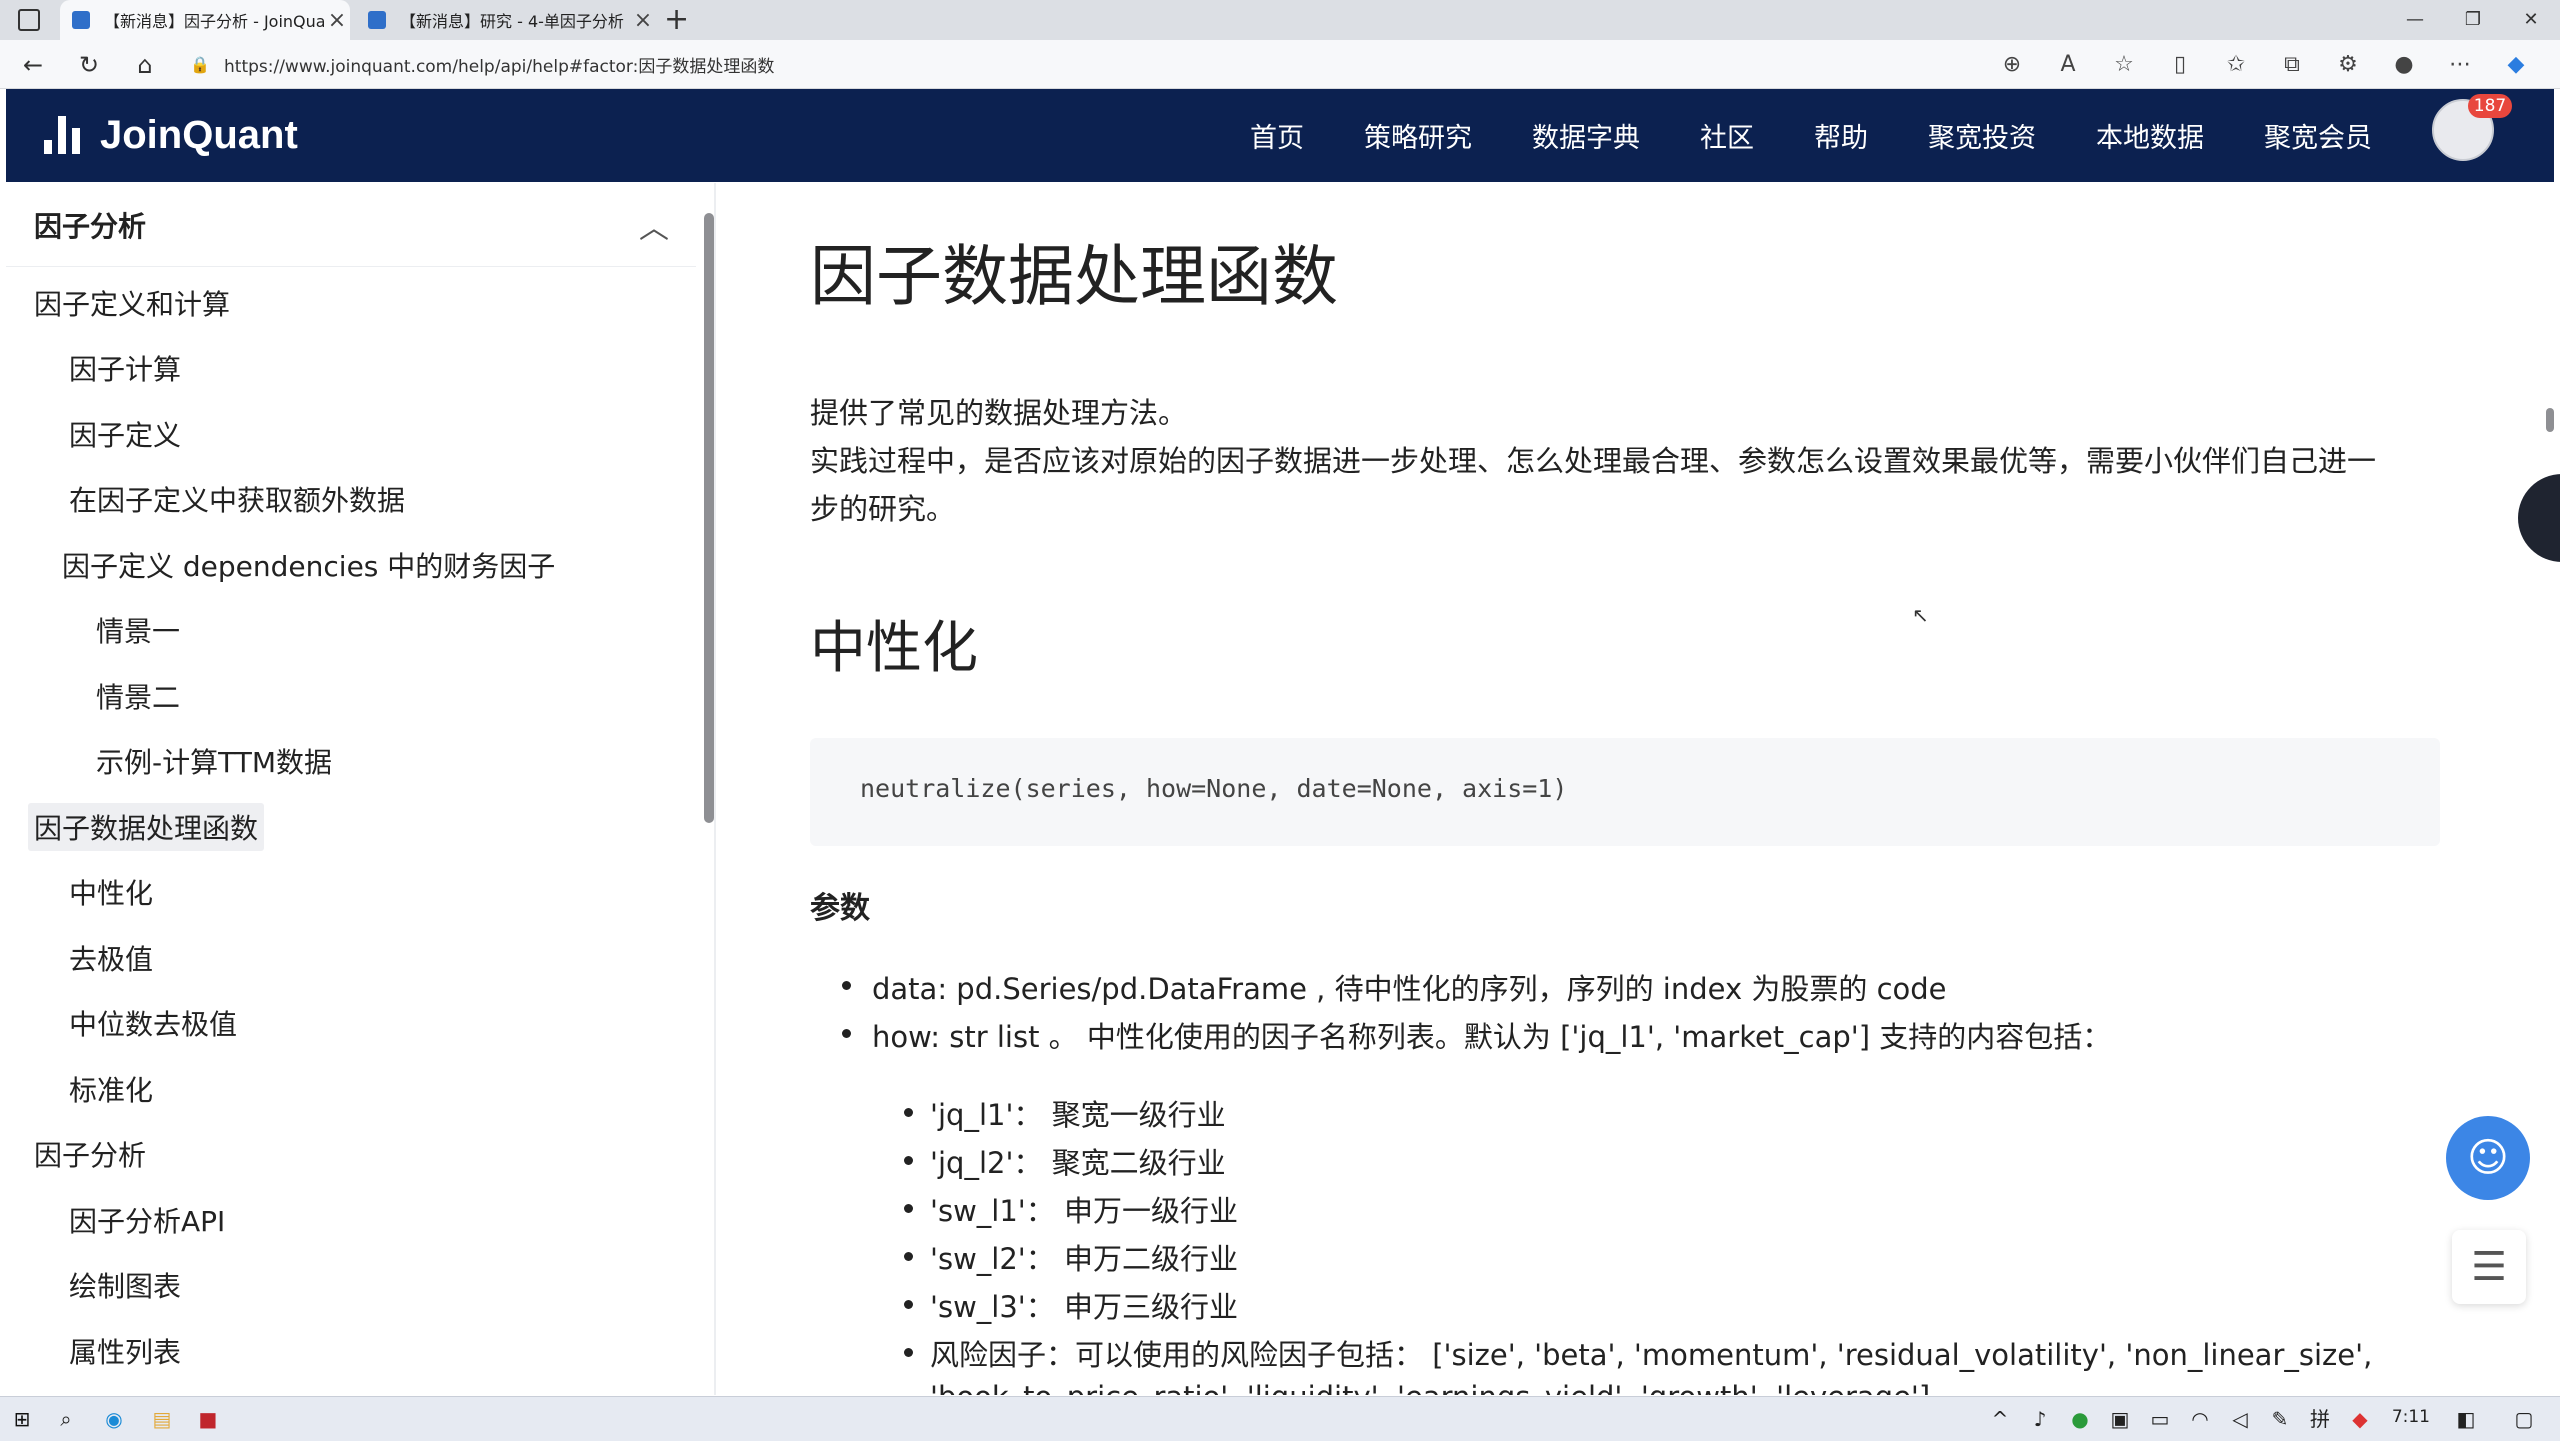 This screenshot has width=2560, height=1441. Describe the element at coordinates (2550, 420) in the screenshot. I see `main-scroll-thumb` at that location.